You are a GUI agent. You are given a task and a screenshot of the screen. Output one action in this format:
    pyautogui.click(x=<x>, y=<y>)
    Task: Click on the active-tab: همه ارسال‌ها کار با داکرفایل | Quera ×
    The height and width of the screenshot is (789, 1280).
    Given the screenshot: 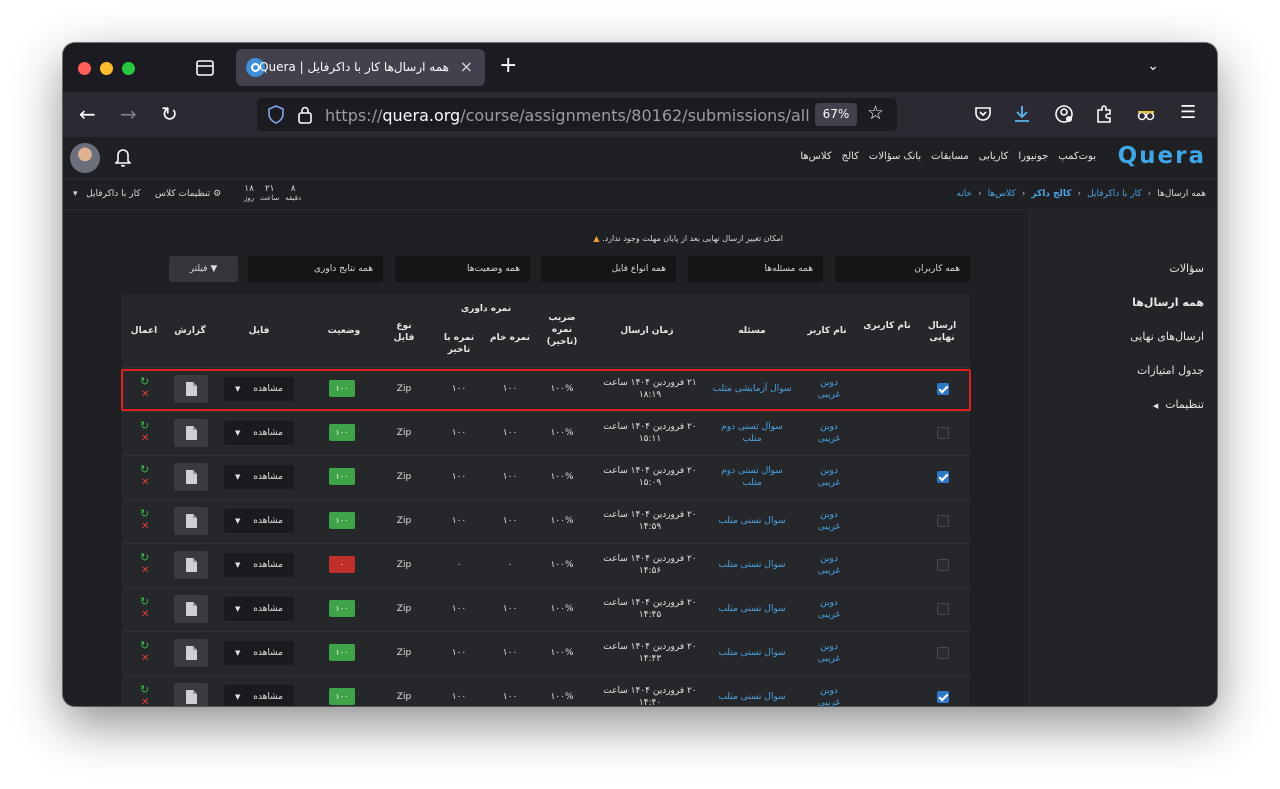 What is the action you would take?
    pyautogui.click(x=360, y=67)
    